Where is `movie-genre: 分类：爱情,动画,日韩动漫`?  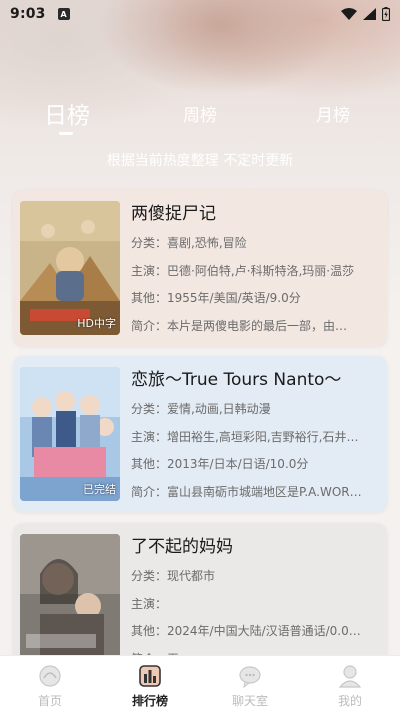
movie-genre: 分类：爱情,动画,日韩动漫 is located at coordinates (201, 409).